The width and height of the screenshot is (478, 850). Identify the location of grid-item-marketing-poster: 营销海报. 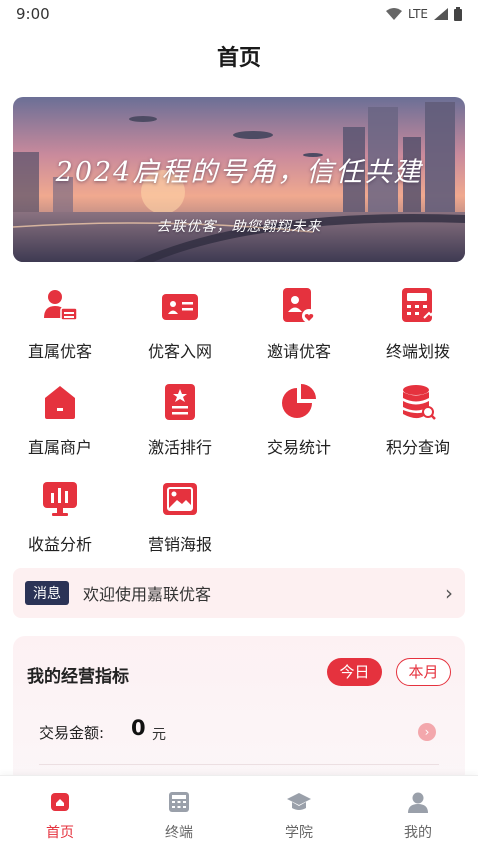
(180, 518).